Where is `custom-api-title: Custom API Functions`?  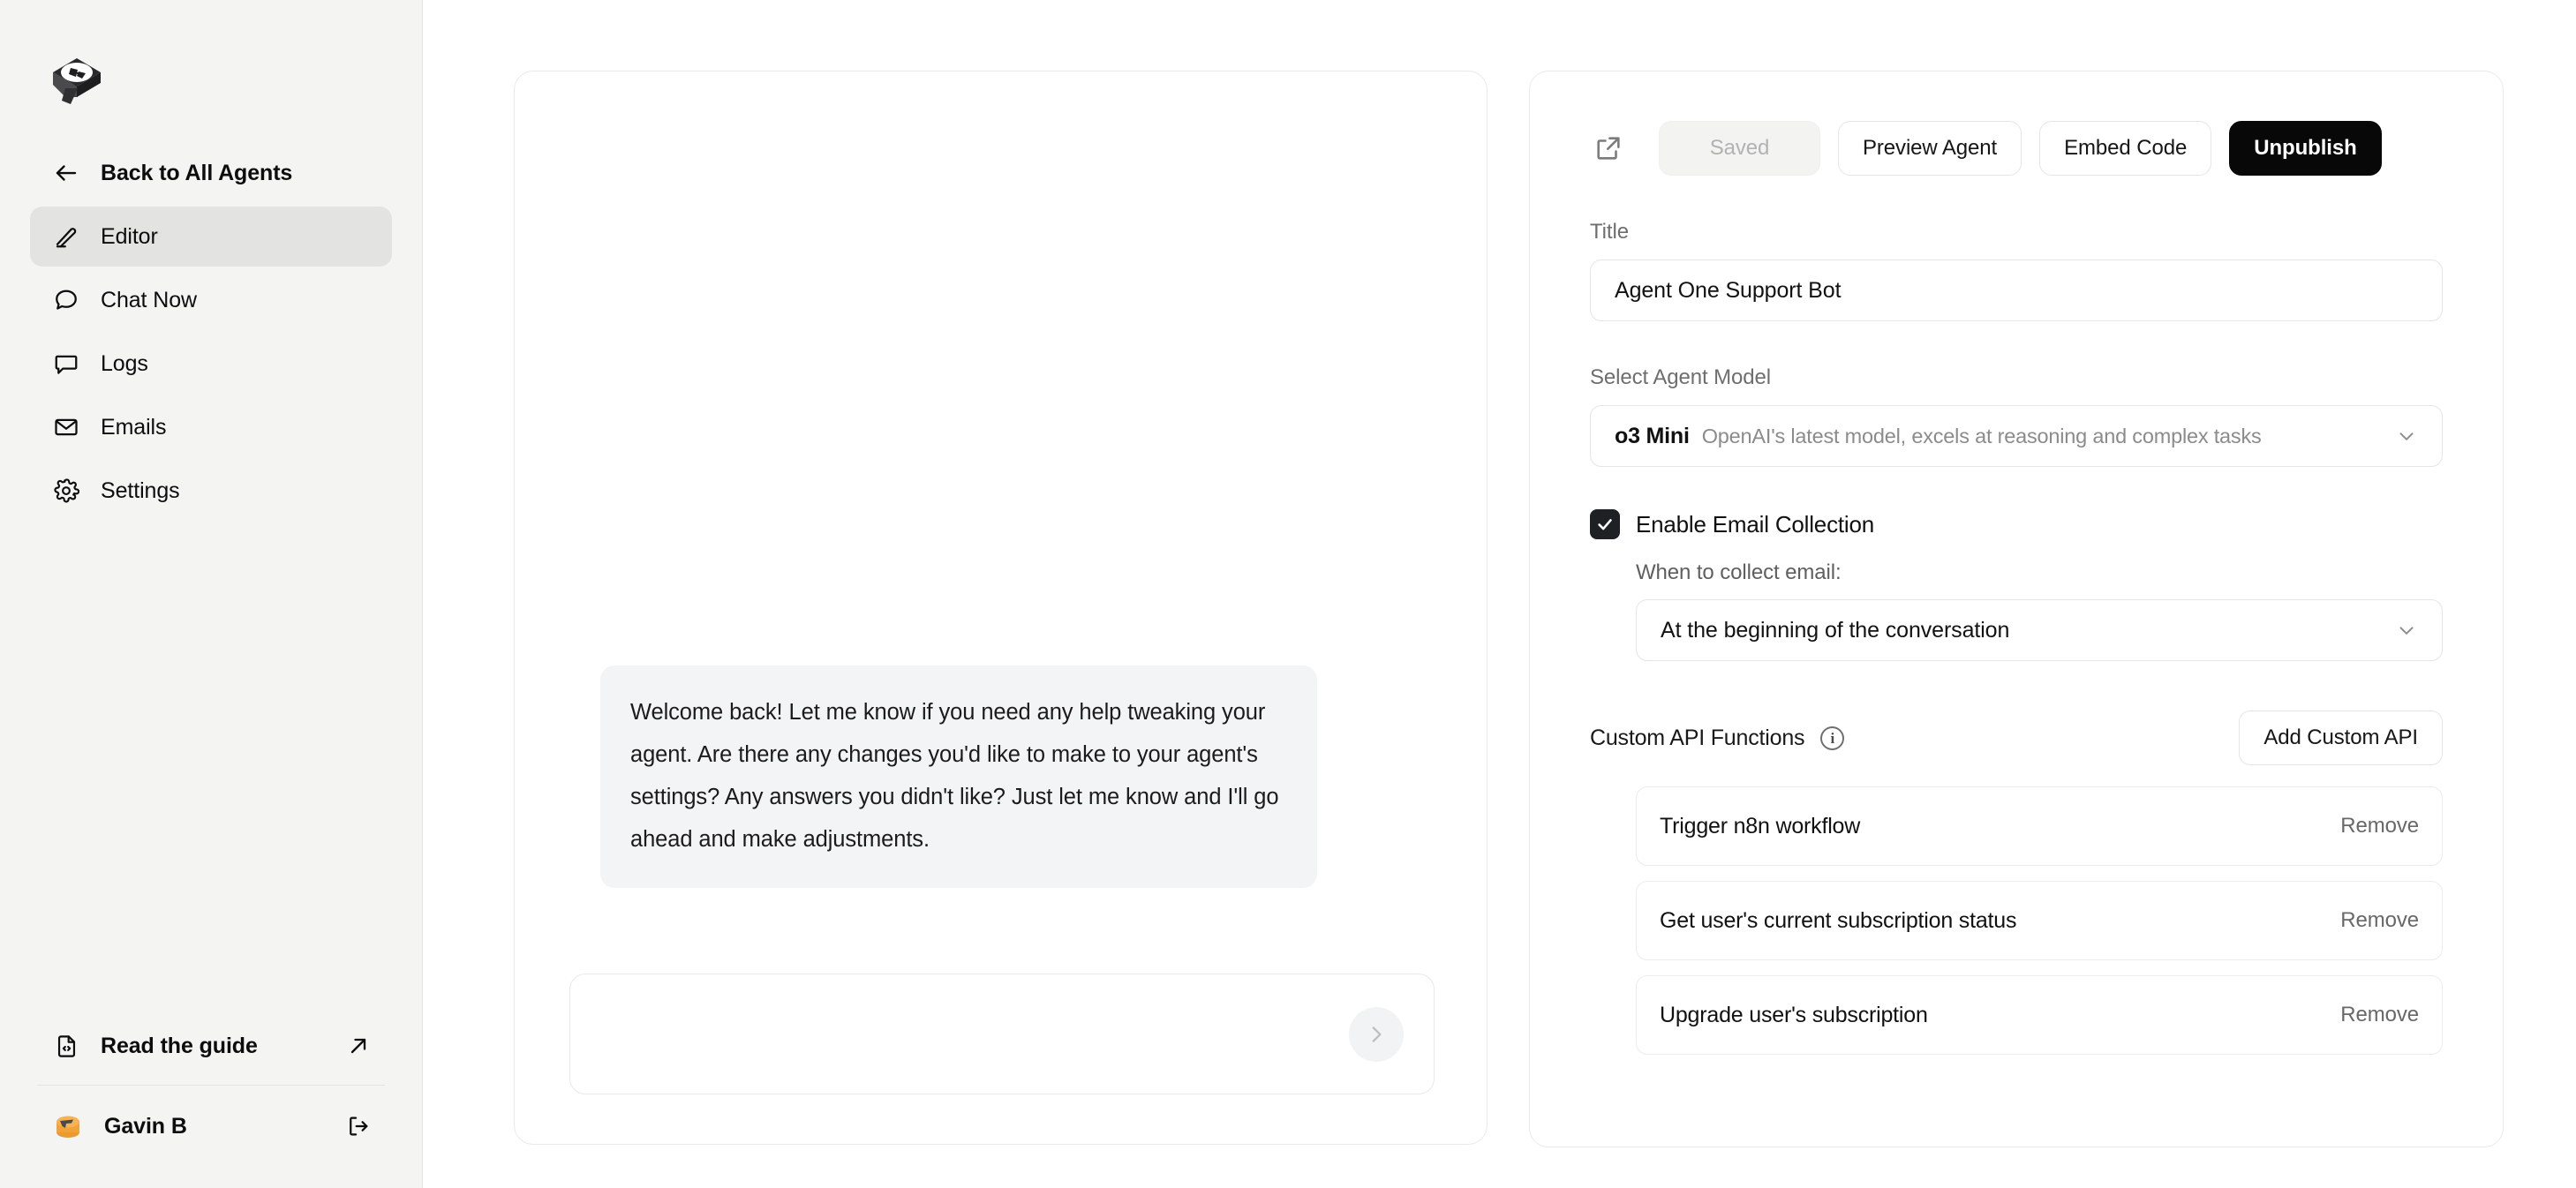
custom-api-title: Custom API Functions is located at coordinates (1698, 737).